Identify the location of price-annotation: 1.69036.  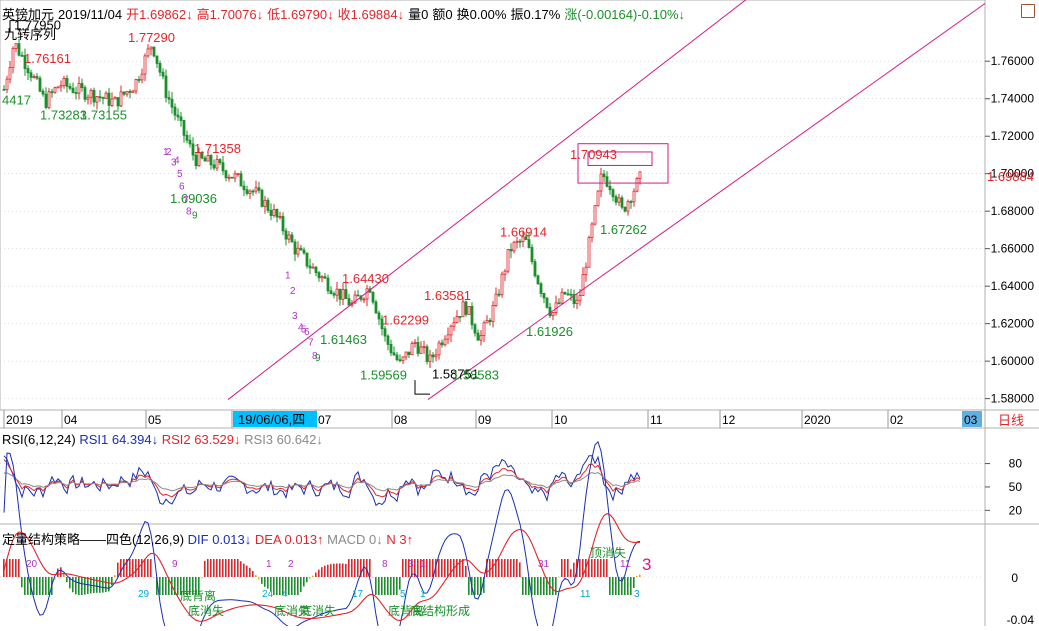
(193, 198).